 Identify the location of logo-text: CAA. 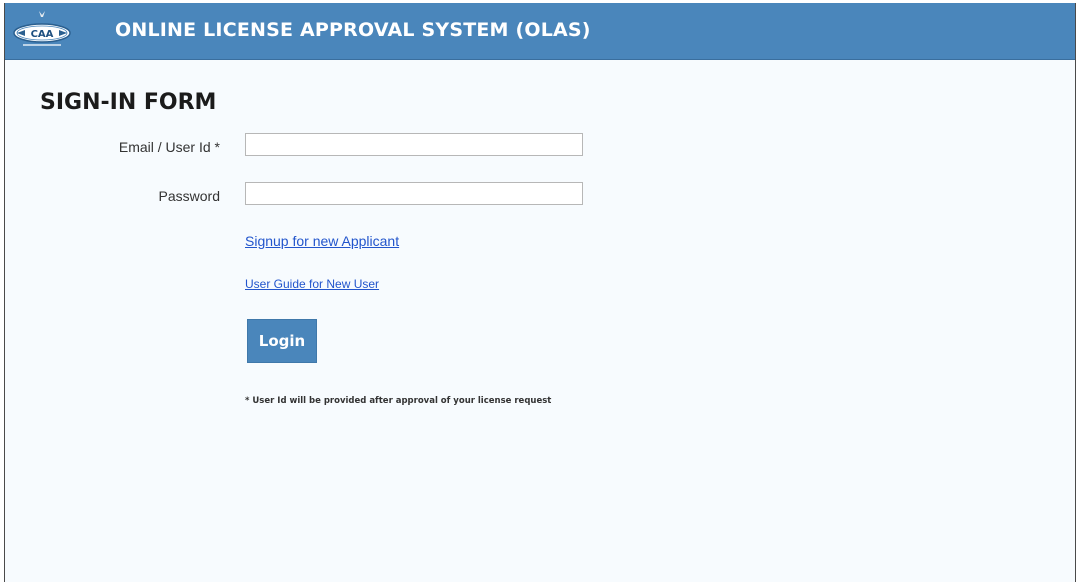
(42, 34).